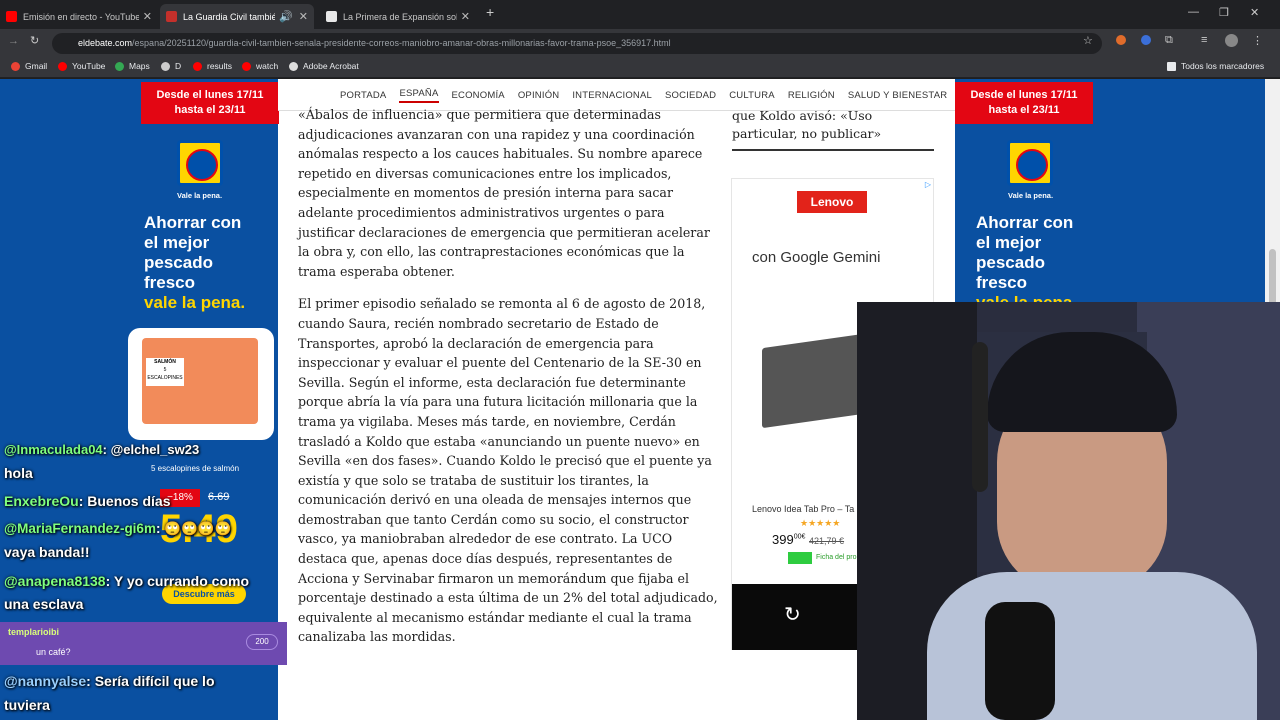  What do you see at coordinates (29, 66) in the screenshot?
I see `bookmark-gmail: Gmail` at bounding box center [29, 66].